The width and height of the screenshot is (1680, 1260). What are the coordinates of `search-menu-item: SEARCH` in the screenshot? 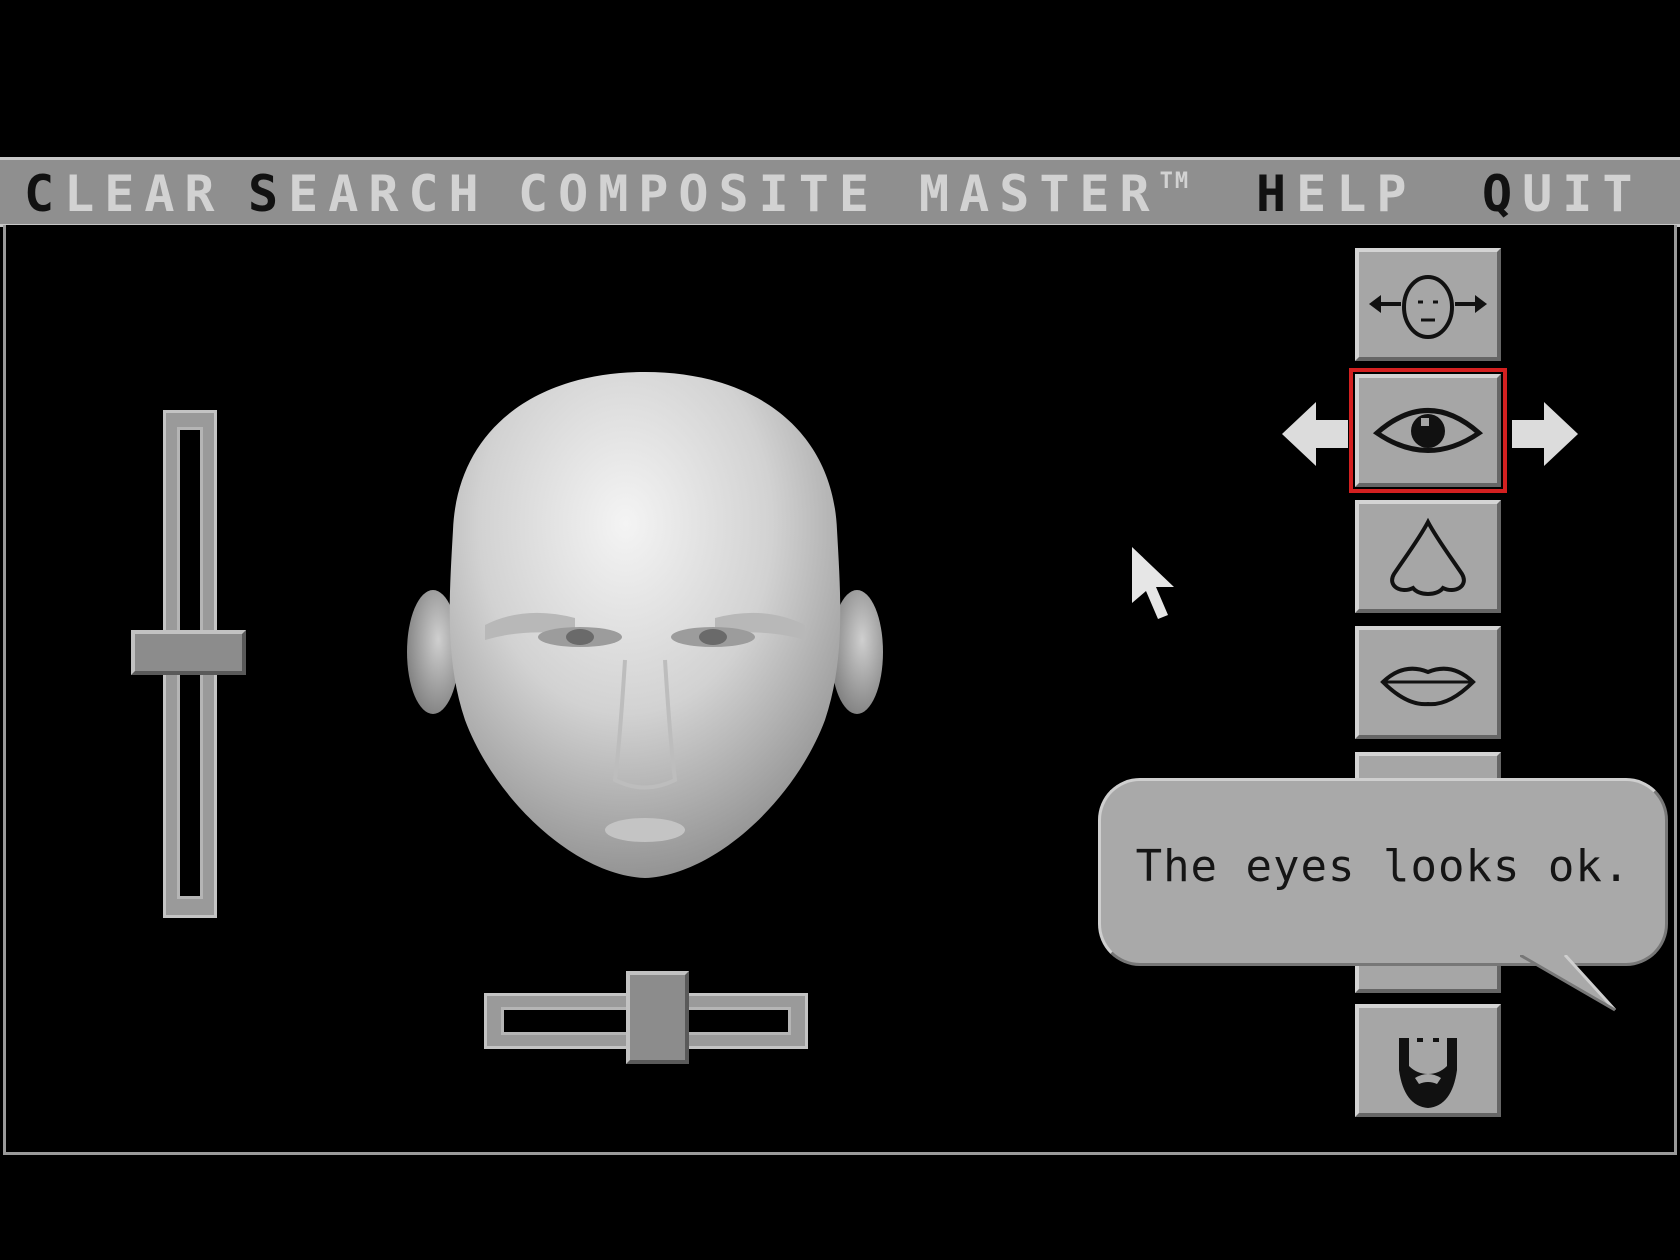 It's located at (368, 194).